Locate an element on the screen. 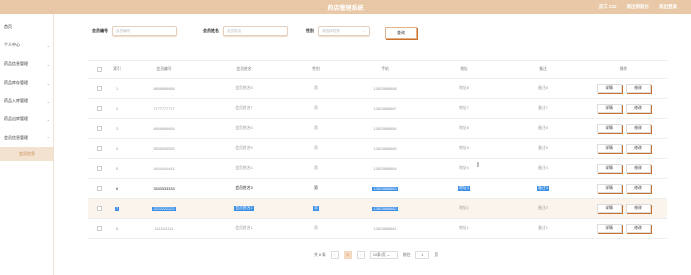 This screenshot has width=691, height=275. col-member-name: 会员姓名 is located at coordinates (244, 69).